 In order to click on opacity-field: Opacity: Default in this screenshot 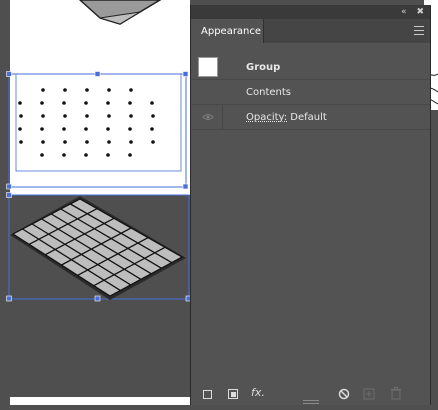, I will do `click(286, 117)`.